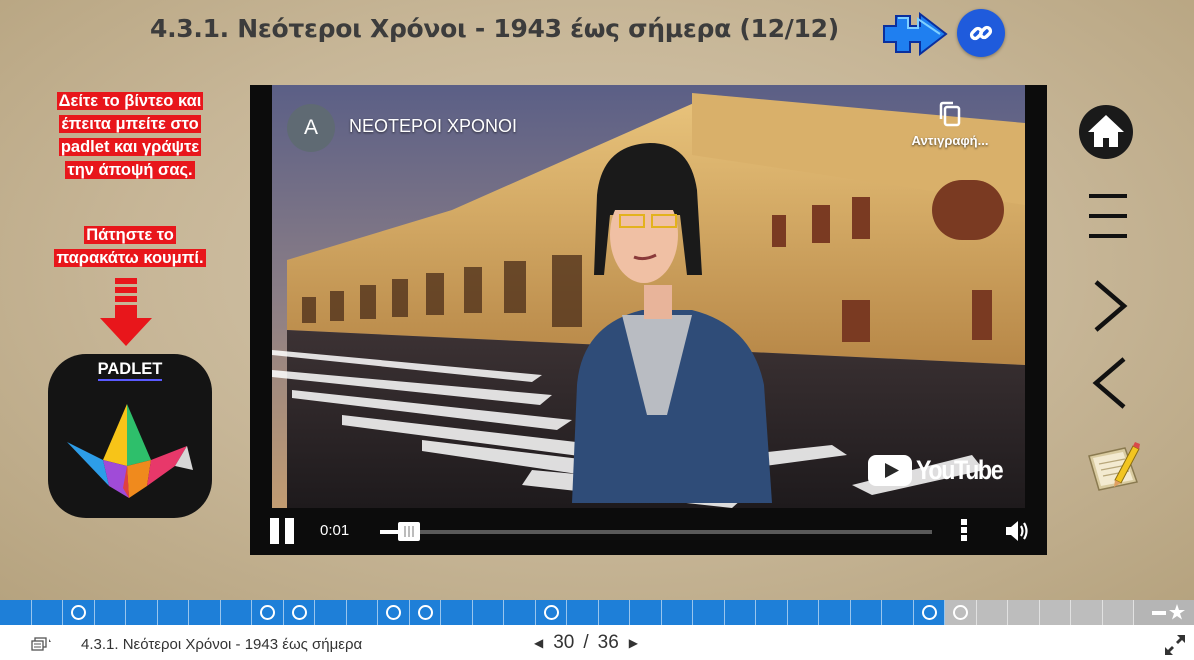  What do you see at coordinates (335, 530) in the screenshot?
I see `current-time: 0:01` at bounding box center [335, 530].